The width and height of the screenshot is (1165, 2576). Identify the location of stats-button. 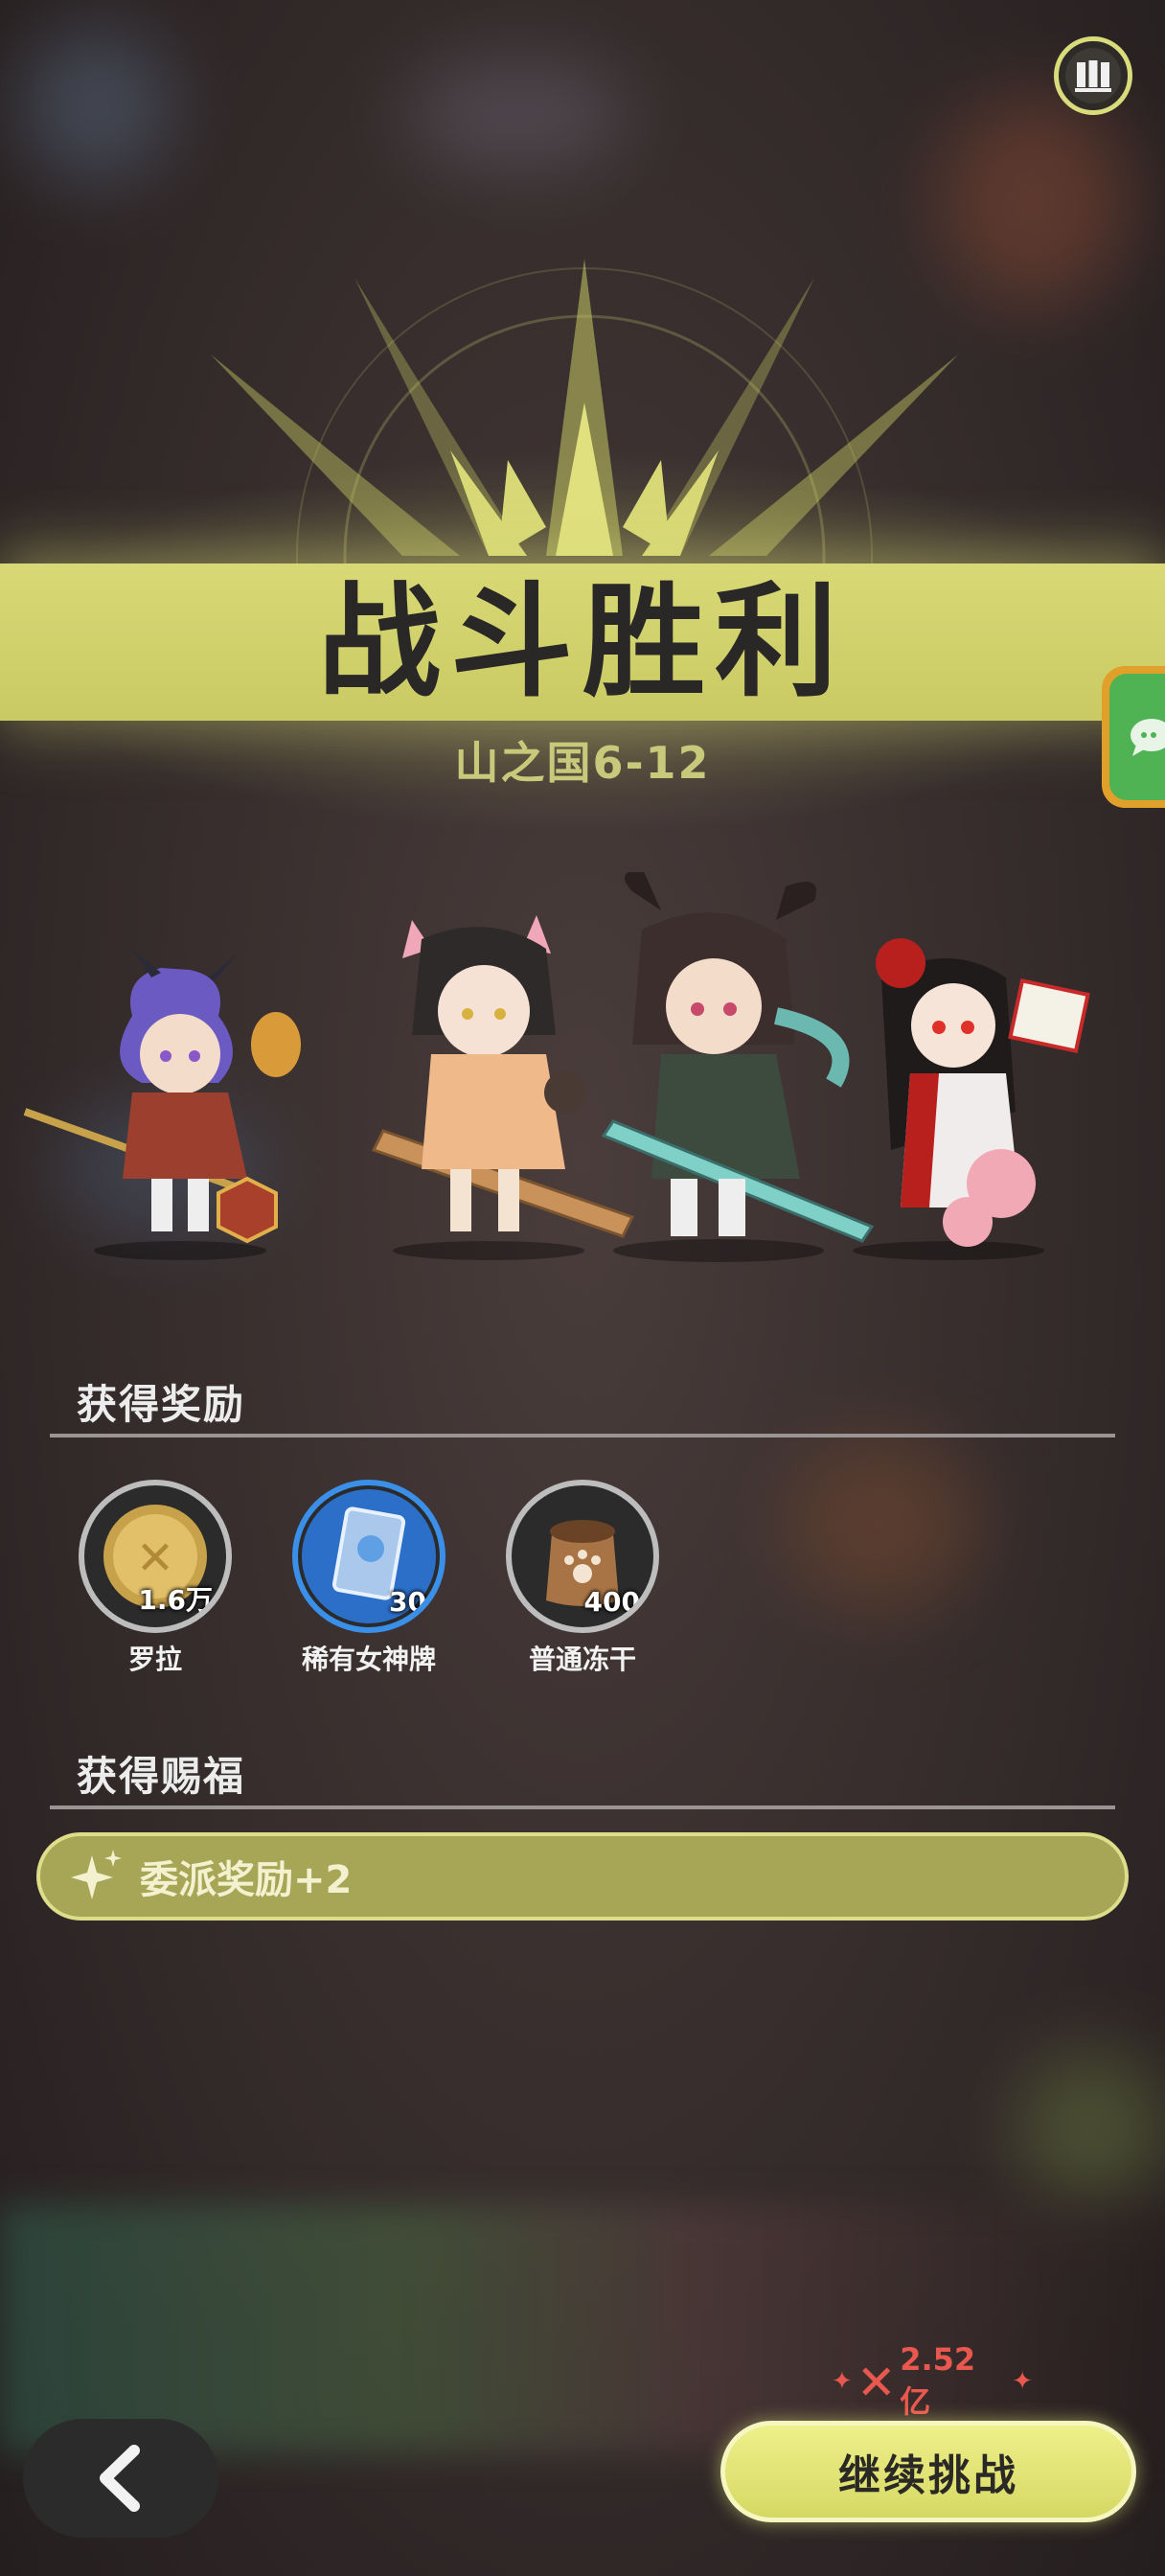
(1093, 75).